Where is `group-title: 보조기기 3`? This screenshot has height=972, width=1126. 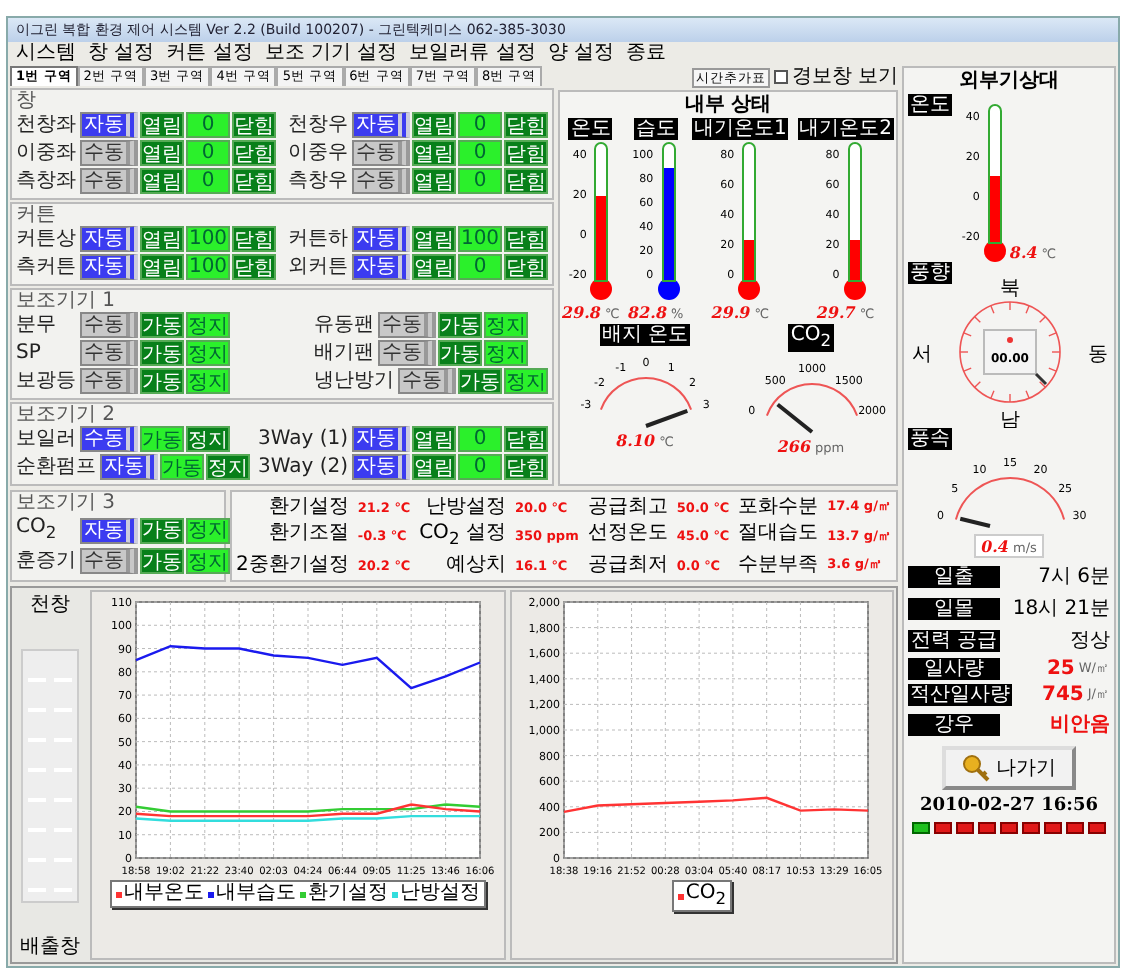
group-title: 보조기기 3 is located at coordinates (66, 503).